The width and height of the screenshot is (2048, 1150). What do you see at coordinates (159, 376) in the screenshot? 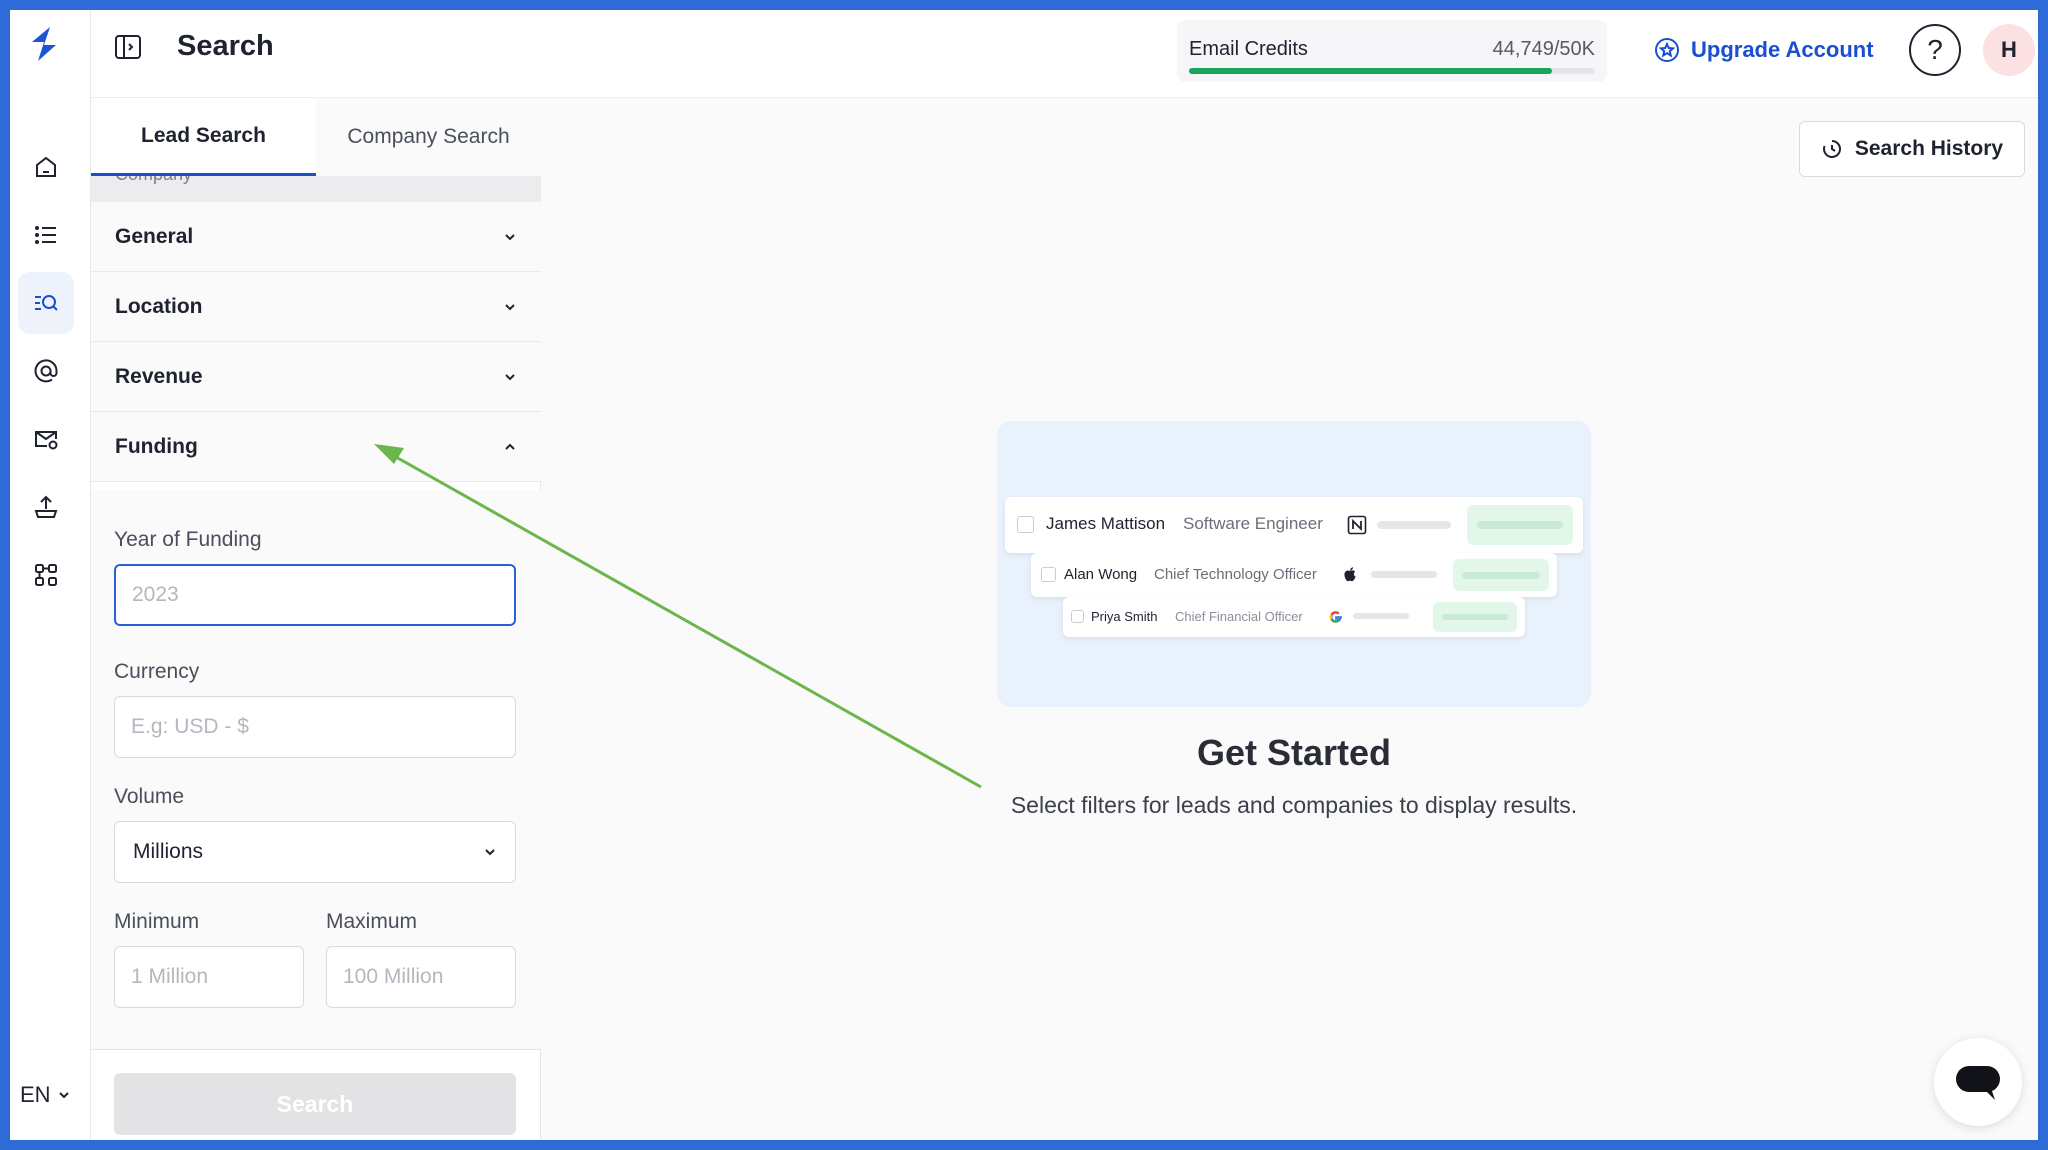
I see `accordion-revenue-label: Revenue` at bounding box center [159, 376].